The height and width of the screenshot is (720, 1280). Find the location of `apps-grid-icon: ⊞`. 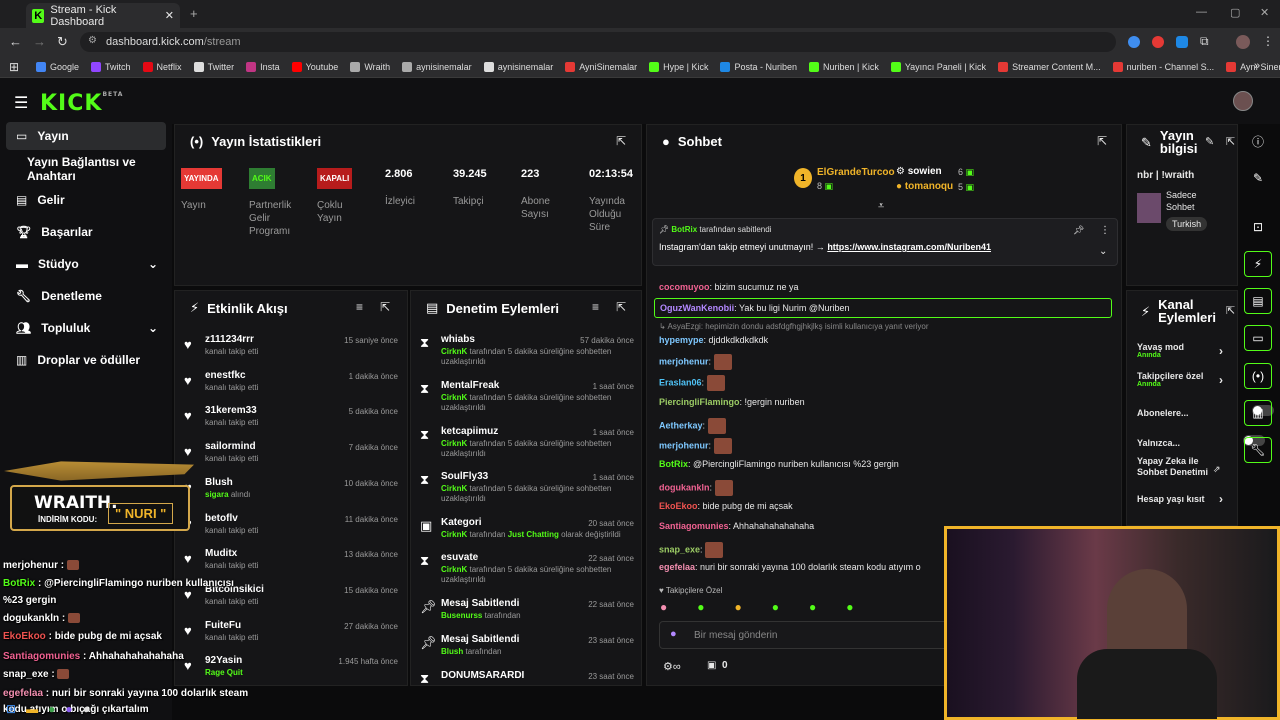

apps-grid-icon: ⊞ is located at coordinates (14, 67).